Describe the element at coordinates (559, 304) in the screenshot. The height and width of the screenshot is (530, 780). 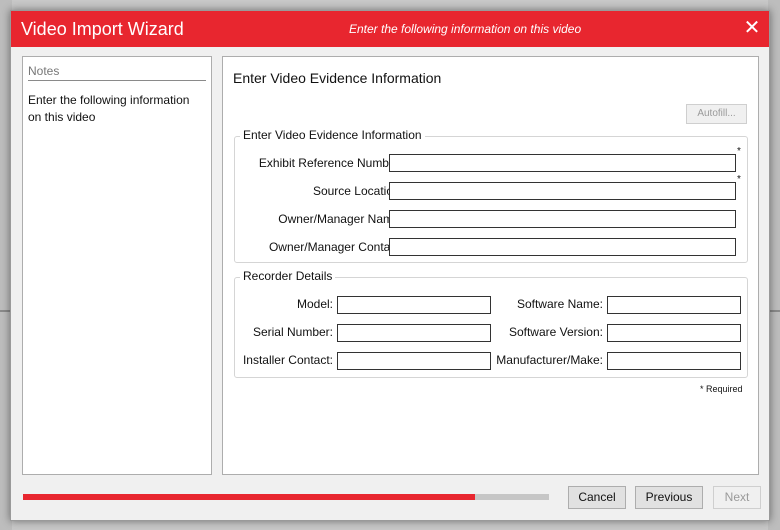
I see `software-name-label: Software Name:` at that location.